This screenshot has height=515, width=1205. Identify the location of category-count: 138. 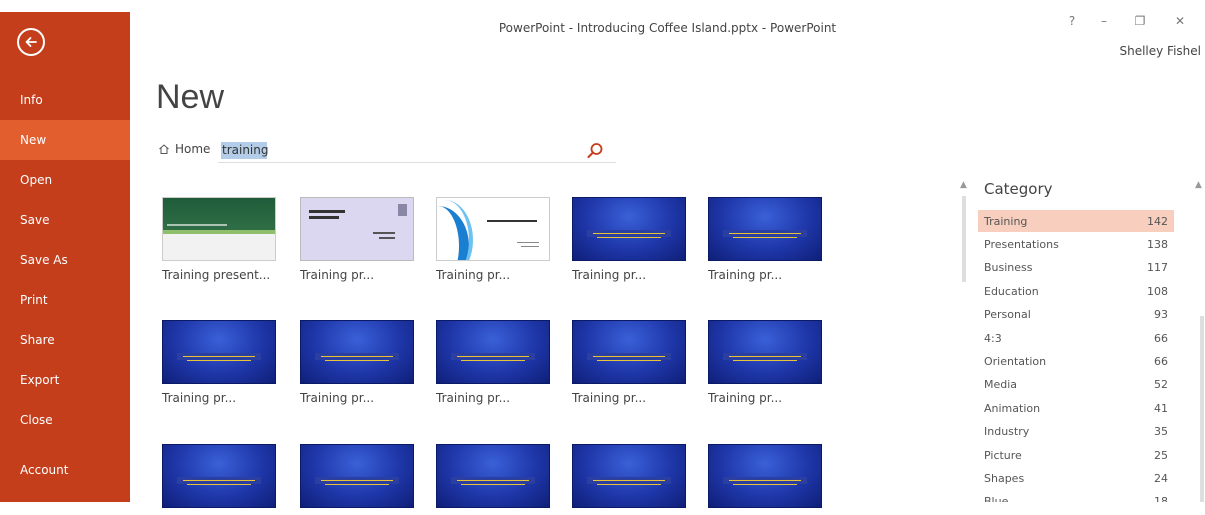
(1157, 244).